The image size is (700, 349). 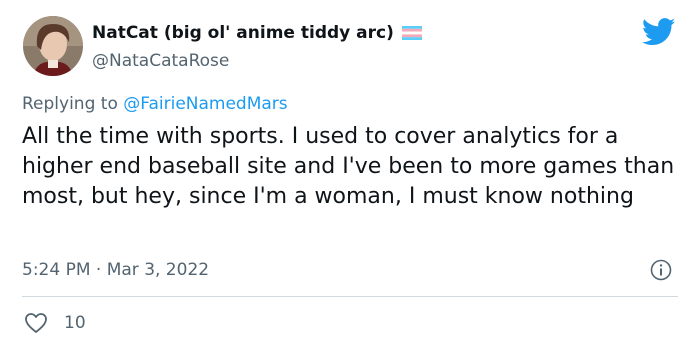 I want to click on tweet-timestamp: 5:24 PM · Mar 3, 2022, so click(x=115, y=270).